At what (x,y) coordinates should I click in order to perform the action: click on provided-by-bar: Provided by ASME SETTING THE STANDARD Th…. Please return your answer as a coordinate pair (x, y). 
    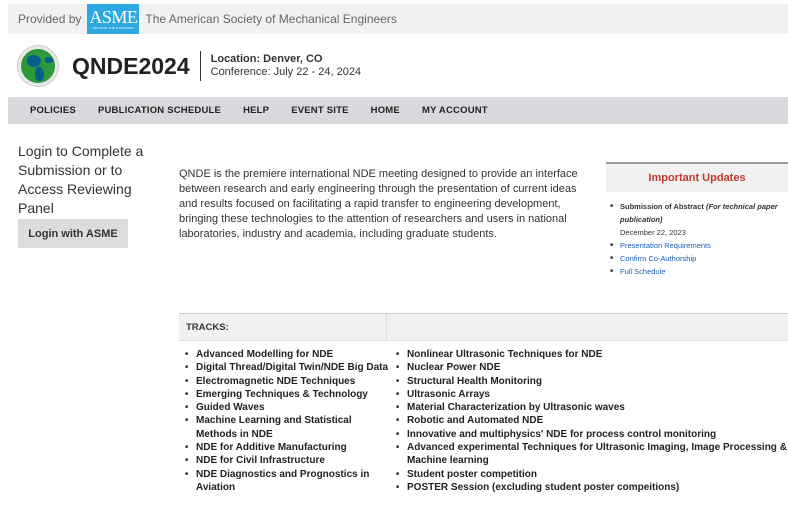
    Looking at the image, I should click on (398, 19).